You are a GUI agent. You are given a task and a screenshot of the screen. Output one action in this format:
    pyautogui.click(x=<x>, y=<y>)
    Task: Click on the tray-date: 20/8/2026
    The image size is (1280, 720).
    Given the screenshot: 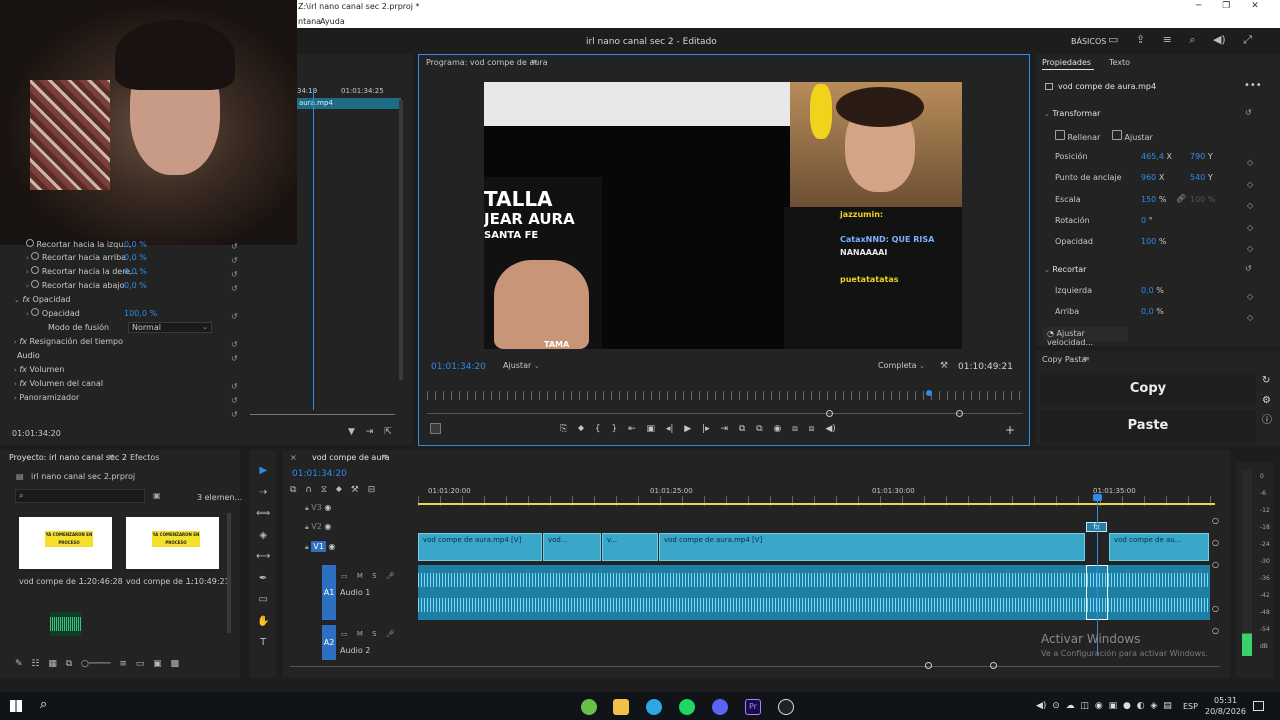 What is the action you would take?
    pyautogui.click(x=1225, y=711)
    